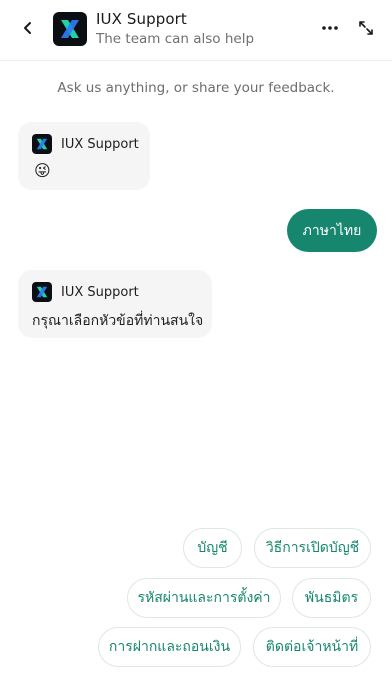 This screenshot has height=694, width=392. What do you see at coordinates (141, 19) in the screenshot?
I see `page-title: IUX Support` at bounding box center [141, 19].